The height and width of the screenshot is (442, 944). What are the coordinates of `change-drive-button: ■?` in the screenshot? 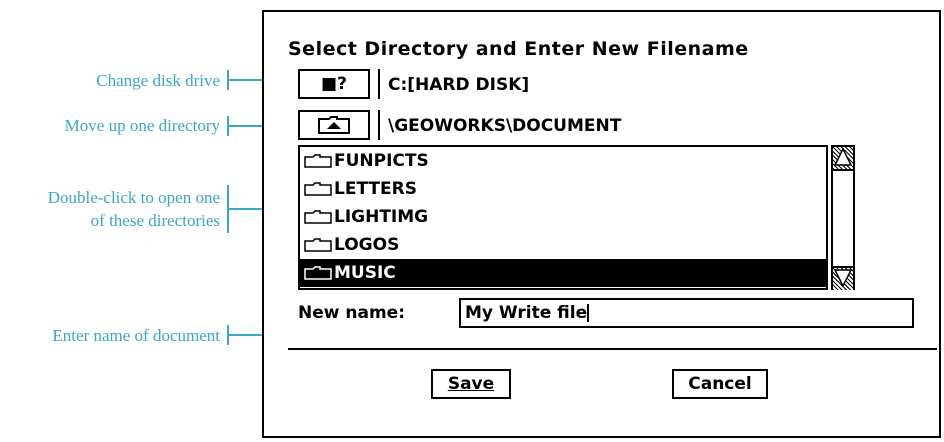 It's located at (334, 84).